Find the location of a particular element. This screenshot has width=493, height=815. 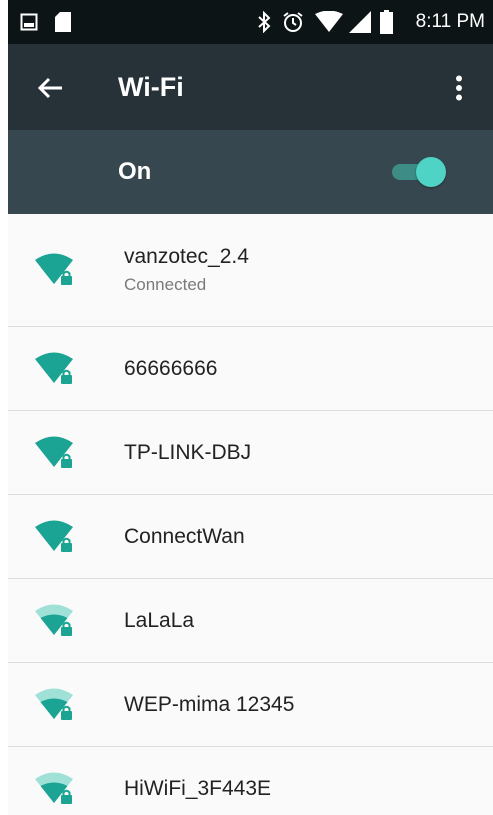

back-button is located at coordinates (50, 88).